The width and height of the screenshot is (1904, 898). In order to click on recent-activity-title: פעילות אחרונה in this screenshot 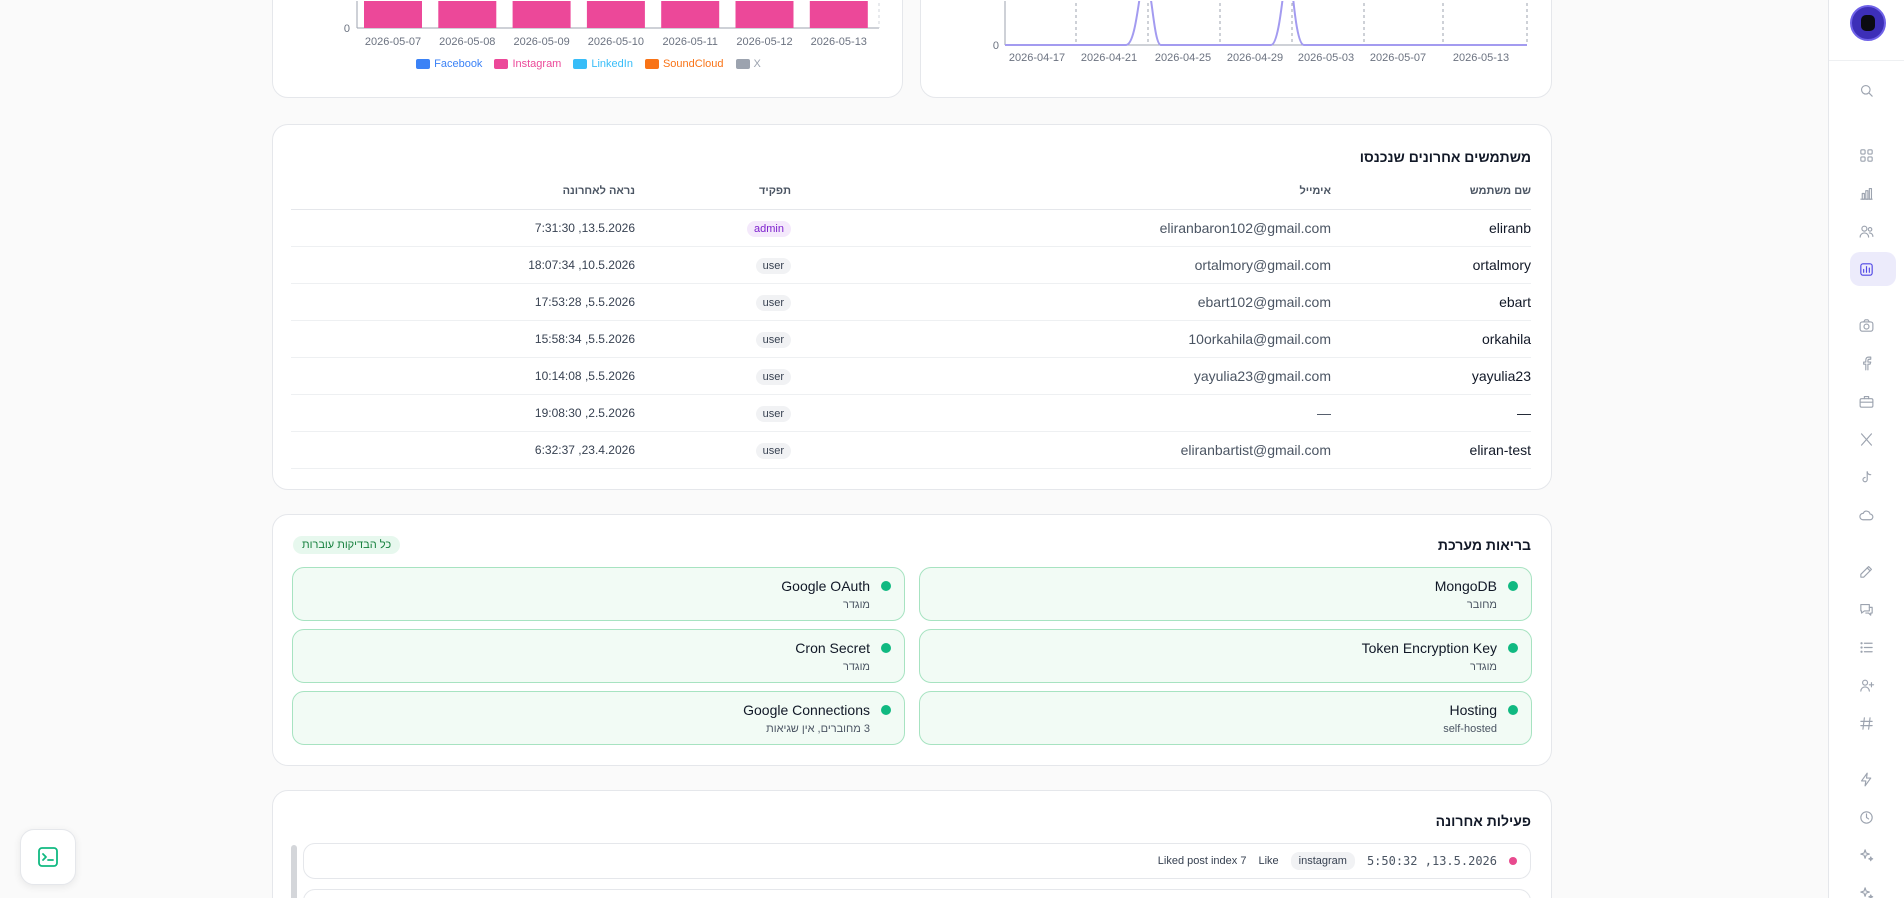, I will do `click(1483, 821)`.